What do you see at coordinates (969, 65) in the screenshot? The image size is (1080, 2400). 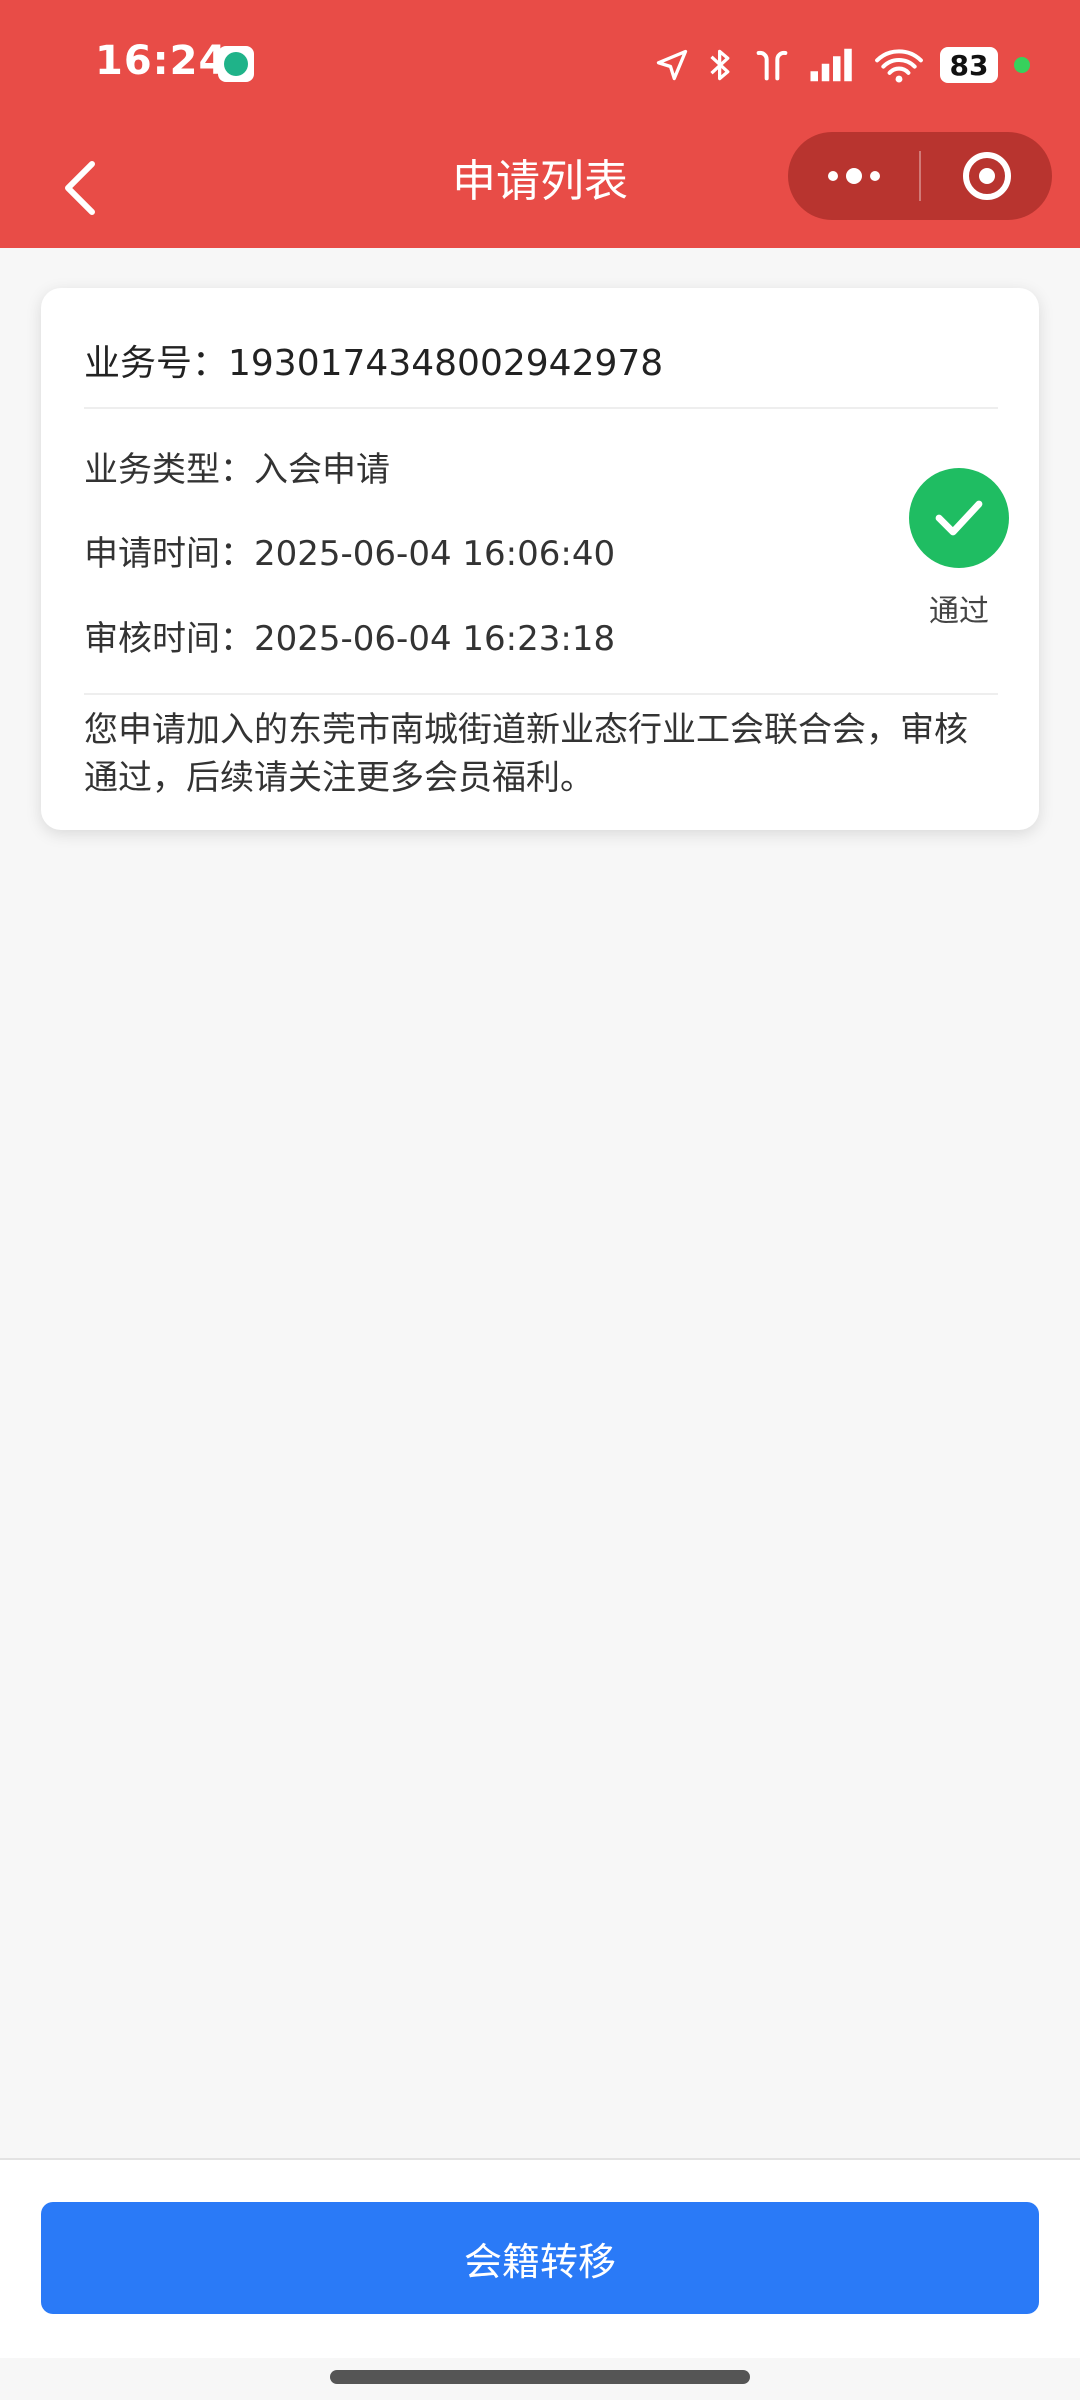 I see `battery-icon: 83` at bounding box center [969, 65].